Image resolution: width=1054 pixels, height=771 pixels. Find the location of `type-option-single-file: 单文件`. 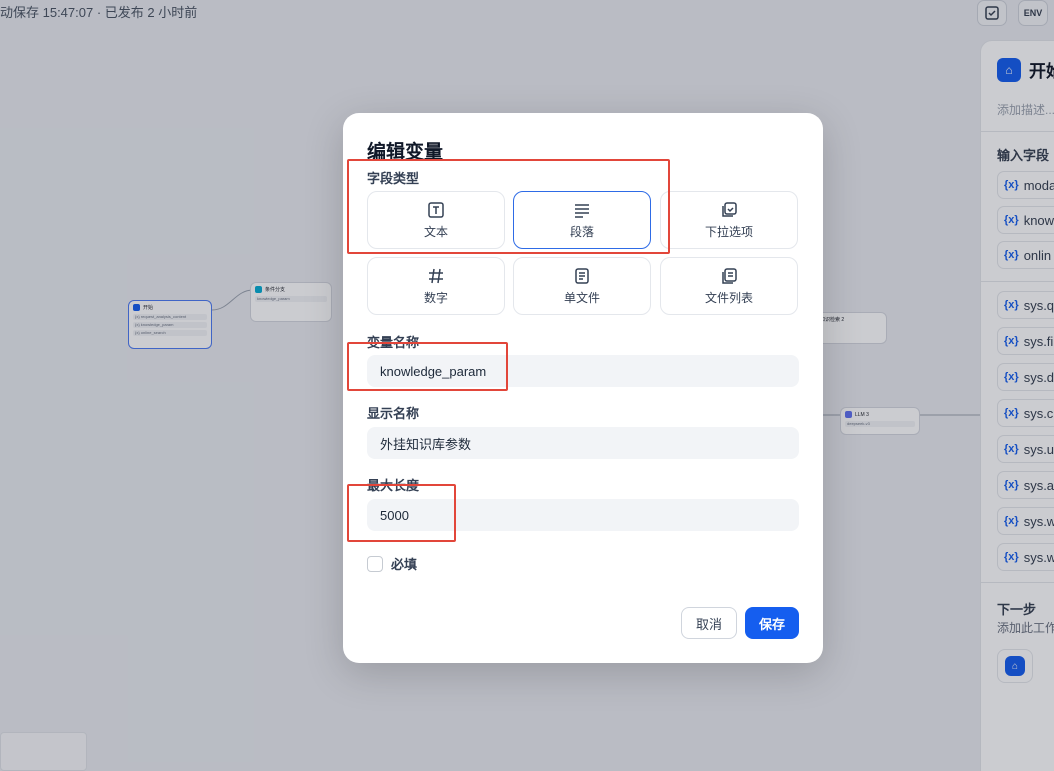

type-option-single-file: 单文件 is located at coordinates (582, 286).